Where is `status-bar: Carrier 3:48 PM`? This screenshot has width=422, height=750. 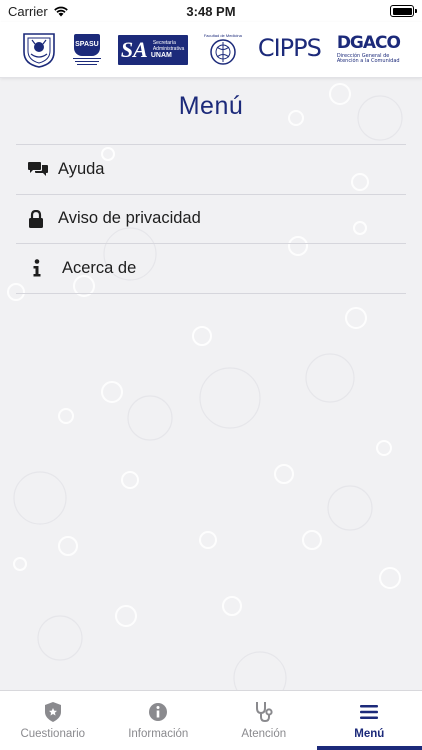 status-bar: Carrier 3:48 PM is located at coordinates (211, 11).